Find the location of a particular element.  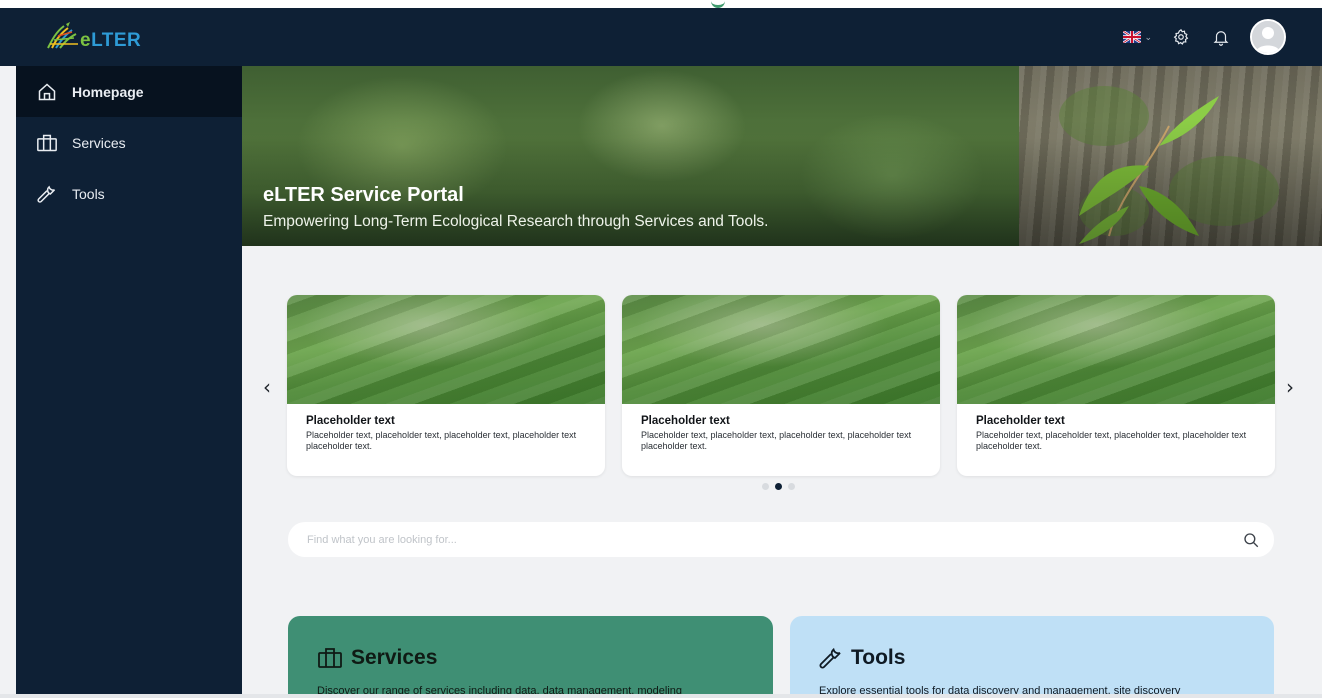

tools-panel-heading: Tools is located at coordinates (1032, 658).